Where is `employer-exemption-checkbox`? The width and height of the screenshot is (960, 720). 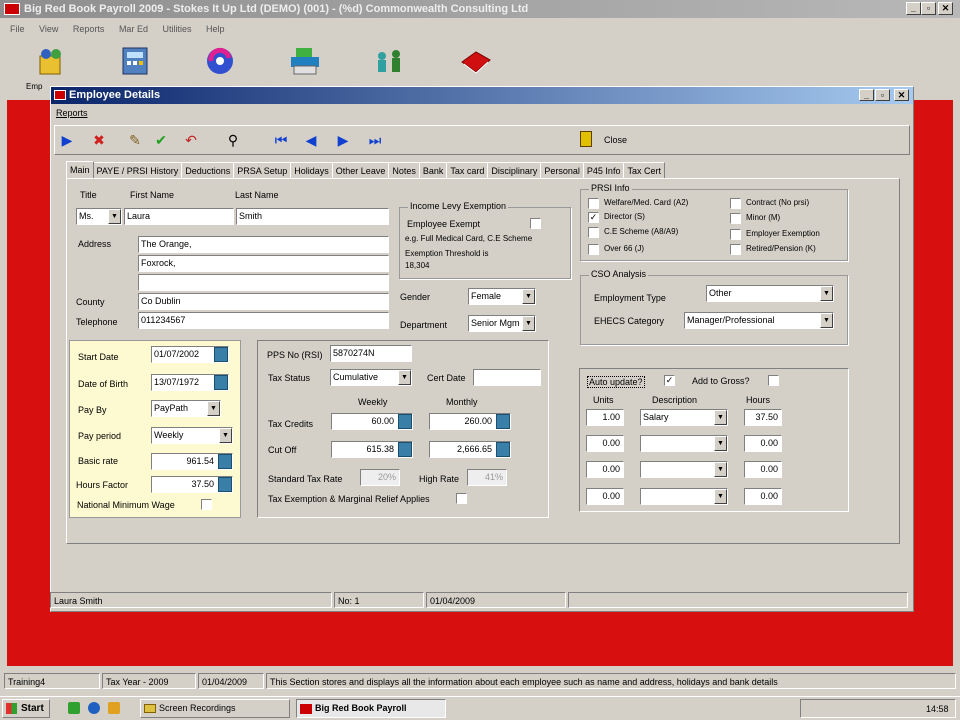 employer-exemption-checkbox is located at coordinates (735, 234).